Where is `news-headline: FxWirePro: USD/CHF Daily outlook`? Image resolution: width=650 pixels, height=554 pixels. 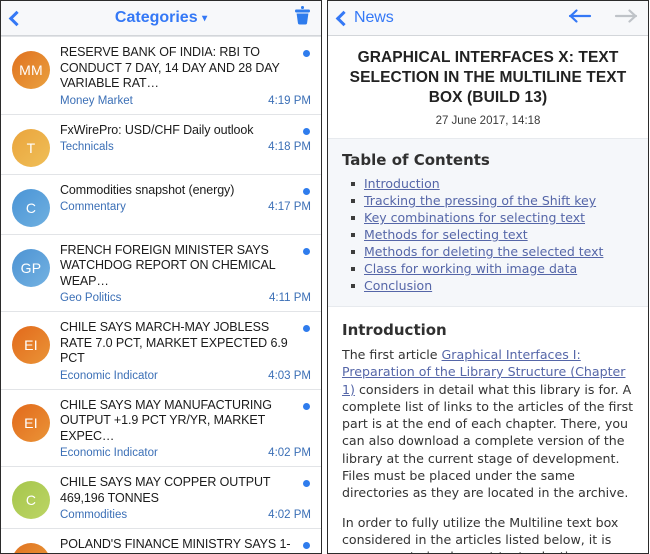 news-headline: FxWirePro: USD/CHF Daily outlook is located at coordinates (157, 129).